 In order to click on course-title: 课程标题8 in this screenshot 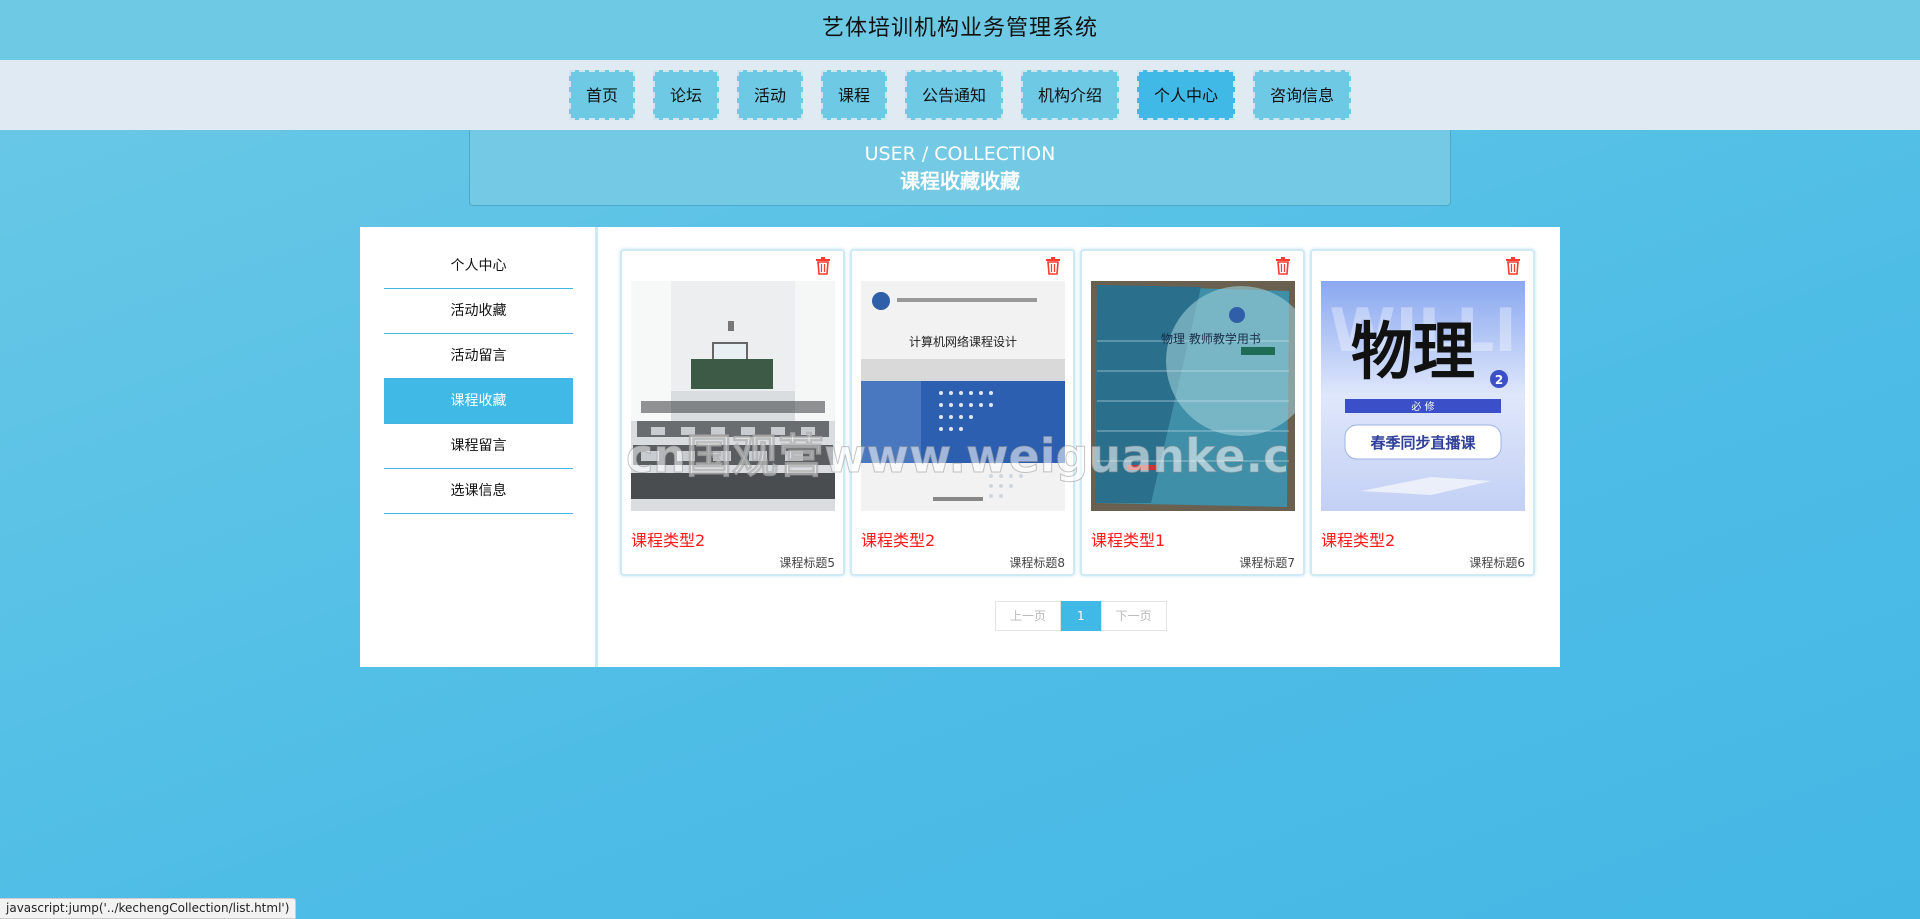, I will do `click(1037, 563)`.